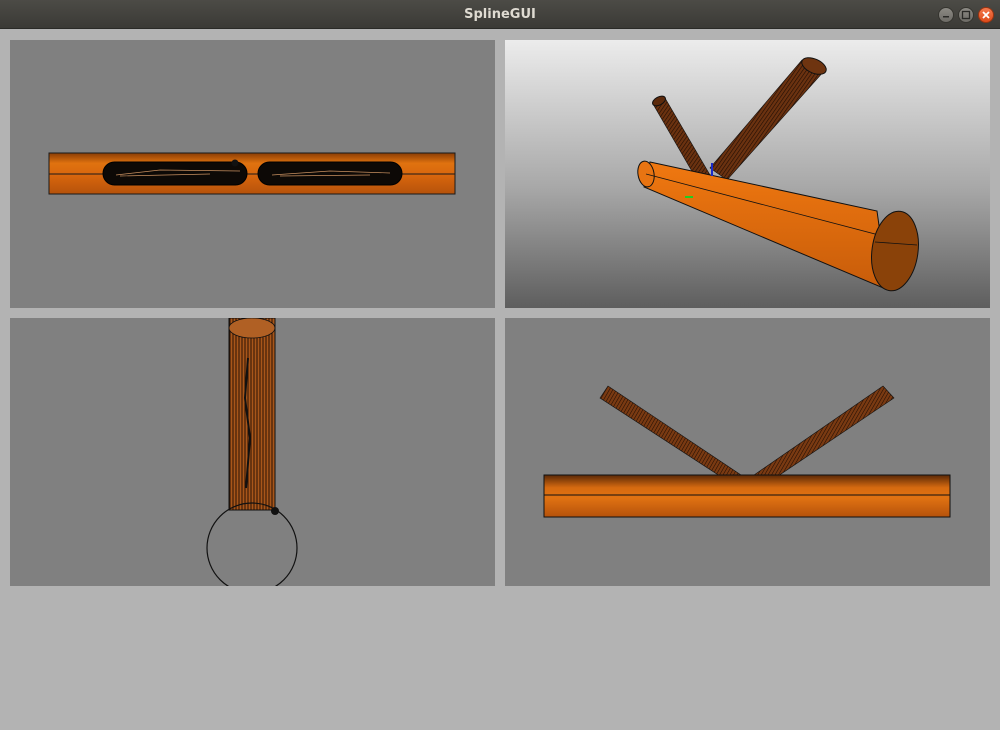 The width and height of the screenshot is (1000, 730). I want to click on close-button, so click(986, 15).